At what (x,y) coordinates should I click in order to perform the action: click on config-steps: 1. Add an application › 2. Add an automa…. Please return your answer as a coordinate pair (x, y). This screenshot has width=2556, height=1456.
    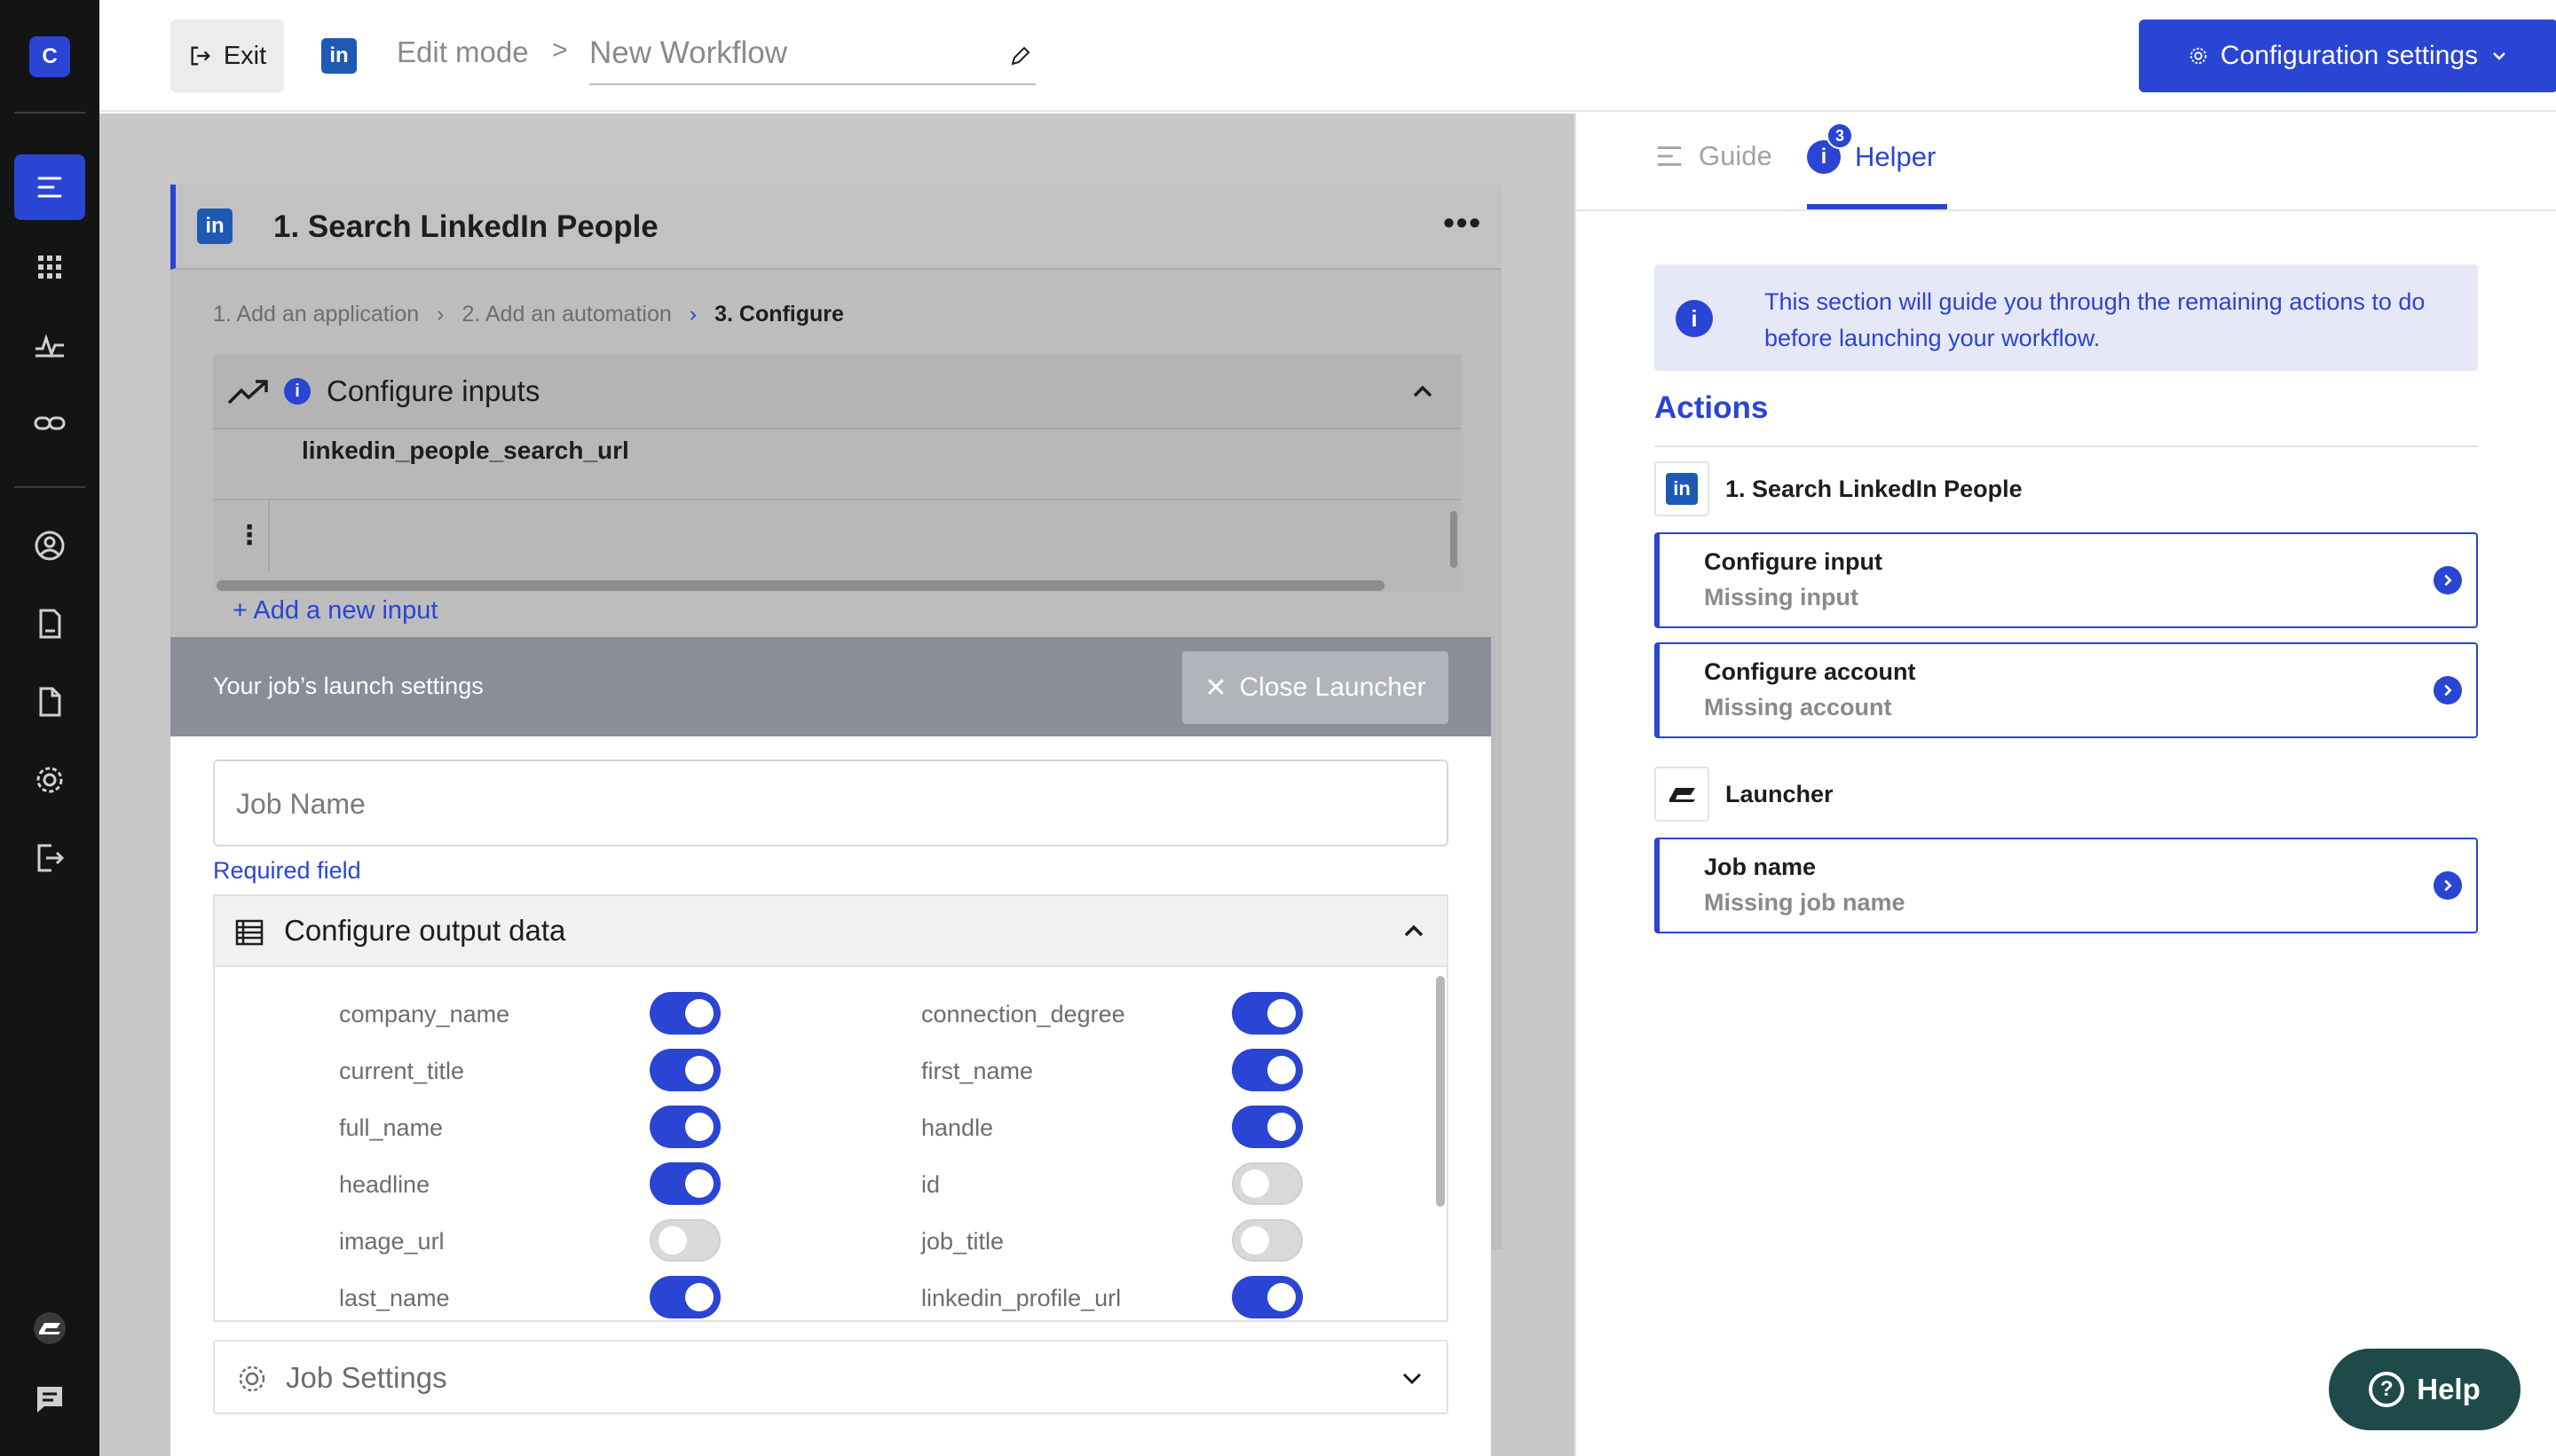
    Looking at the image, I should click on (528, 314).